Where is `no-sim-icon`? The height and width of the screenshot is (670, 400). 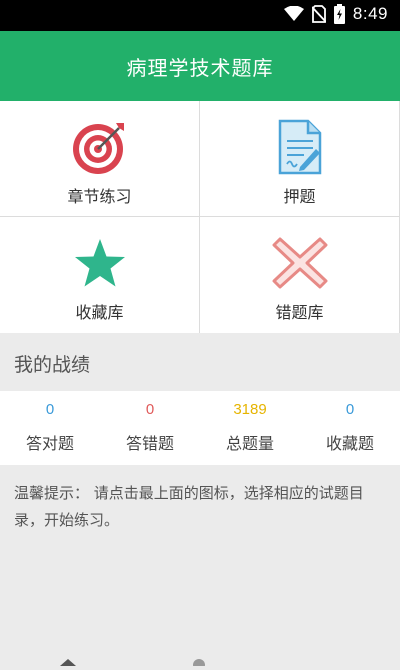
no-sim-icon is located at coordinates (318, 14).